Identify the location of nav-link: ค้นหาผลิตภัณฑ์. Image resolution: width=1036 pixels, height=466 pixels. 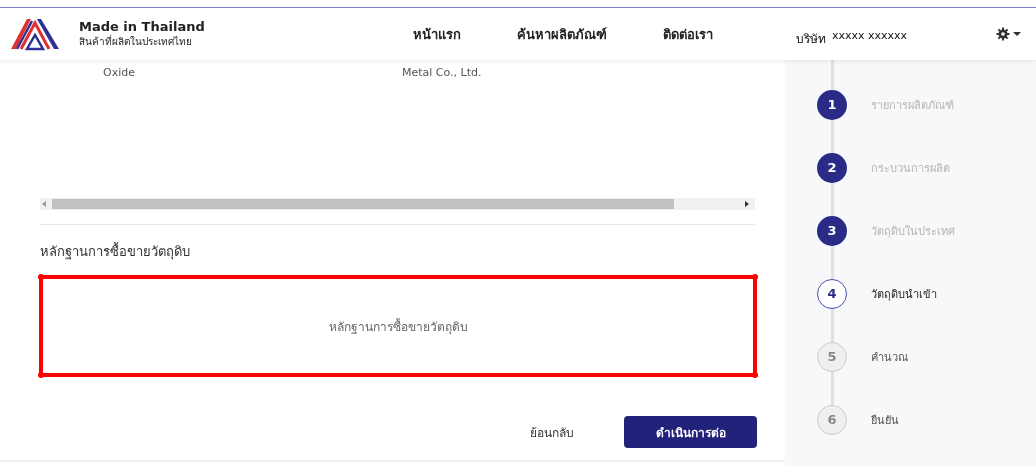
(562, 34).